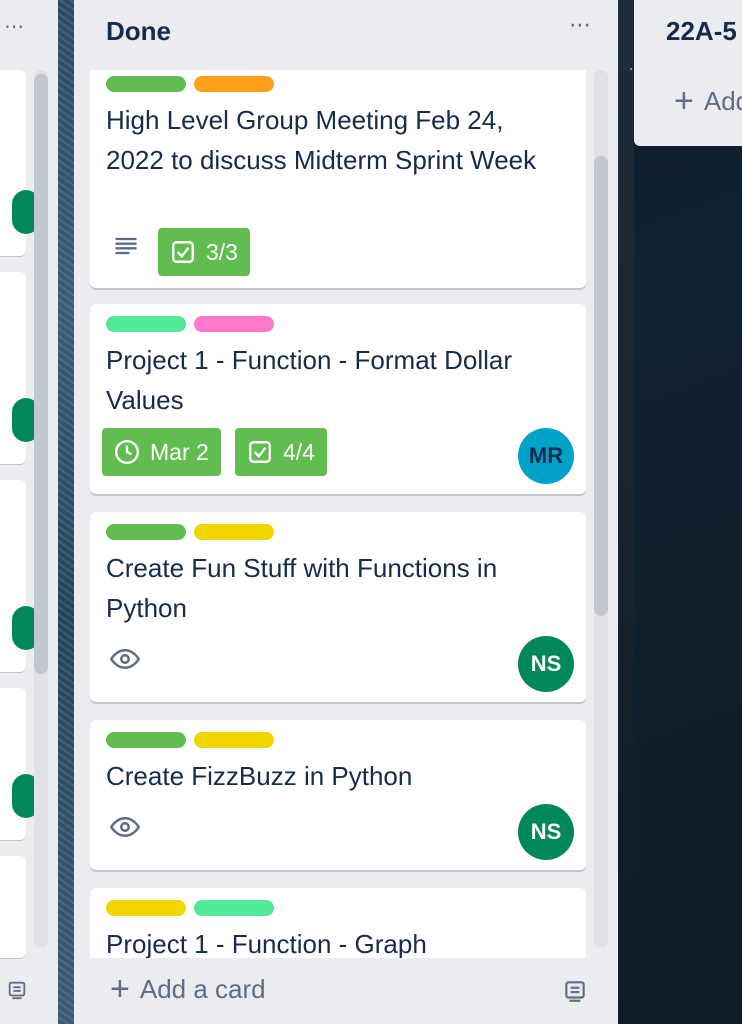 The width and height of the screenshot is (742, 1024). What do you see at coordinates (546, 456) in the screenshot?
I see `member-avatar: MR` at bounding box center [546, 456].